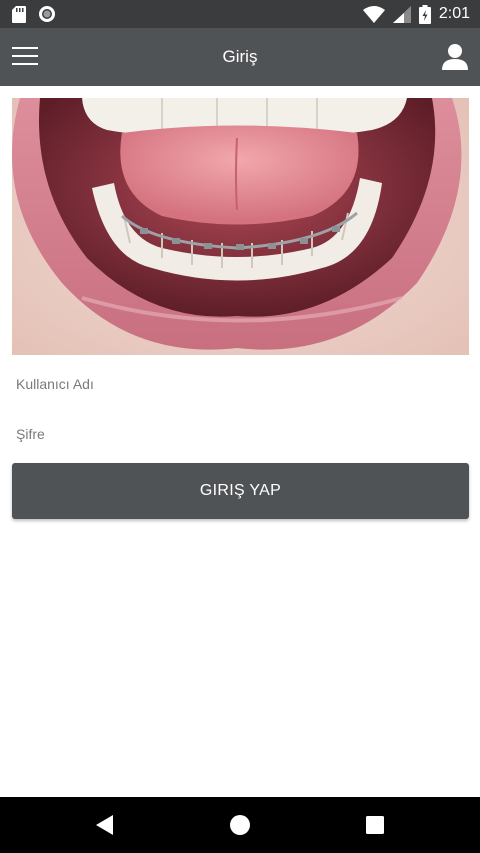 Image resolution: width=480 pixels, height=853 pixels. Describe the element at coordinates (455, 57) in the screenshot. I see `user-icon` at that location.